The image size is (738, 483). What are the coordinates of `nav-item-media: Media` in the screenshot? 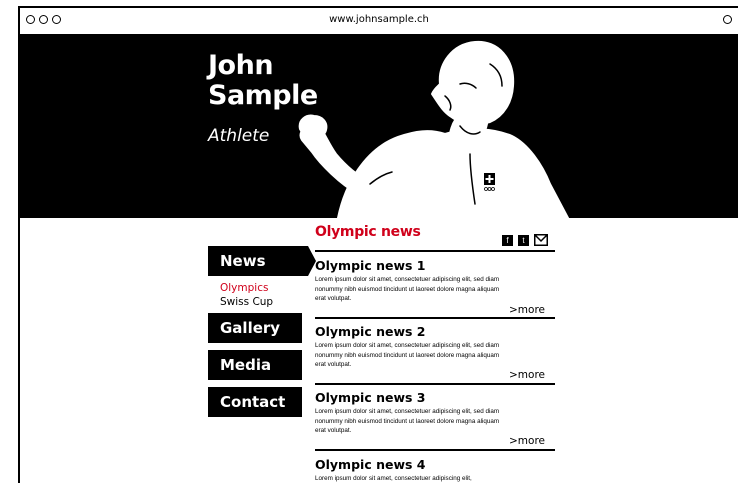 It's located at (255, 365).